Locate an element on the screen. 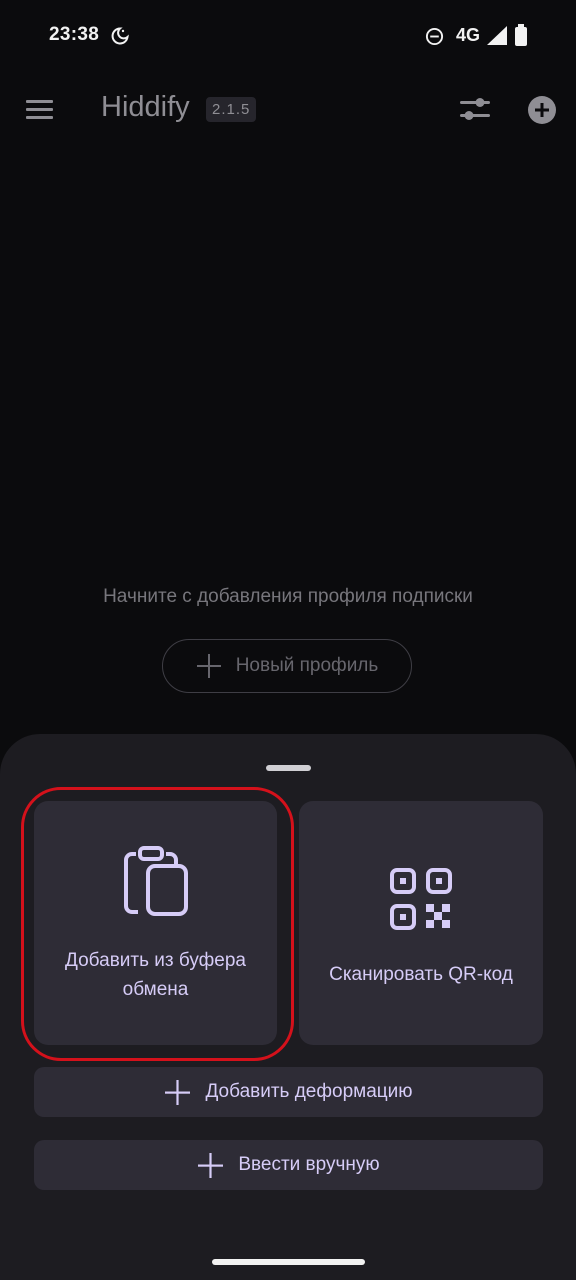 Image resolution: width=576 pixels, height=1280 pixels. moon-icon is located at coordinates (120, 36).